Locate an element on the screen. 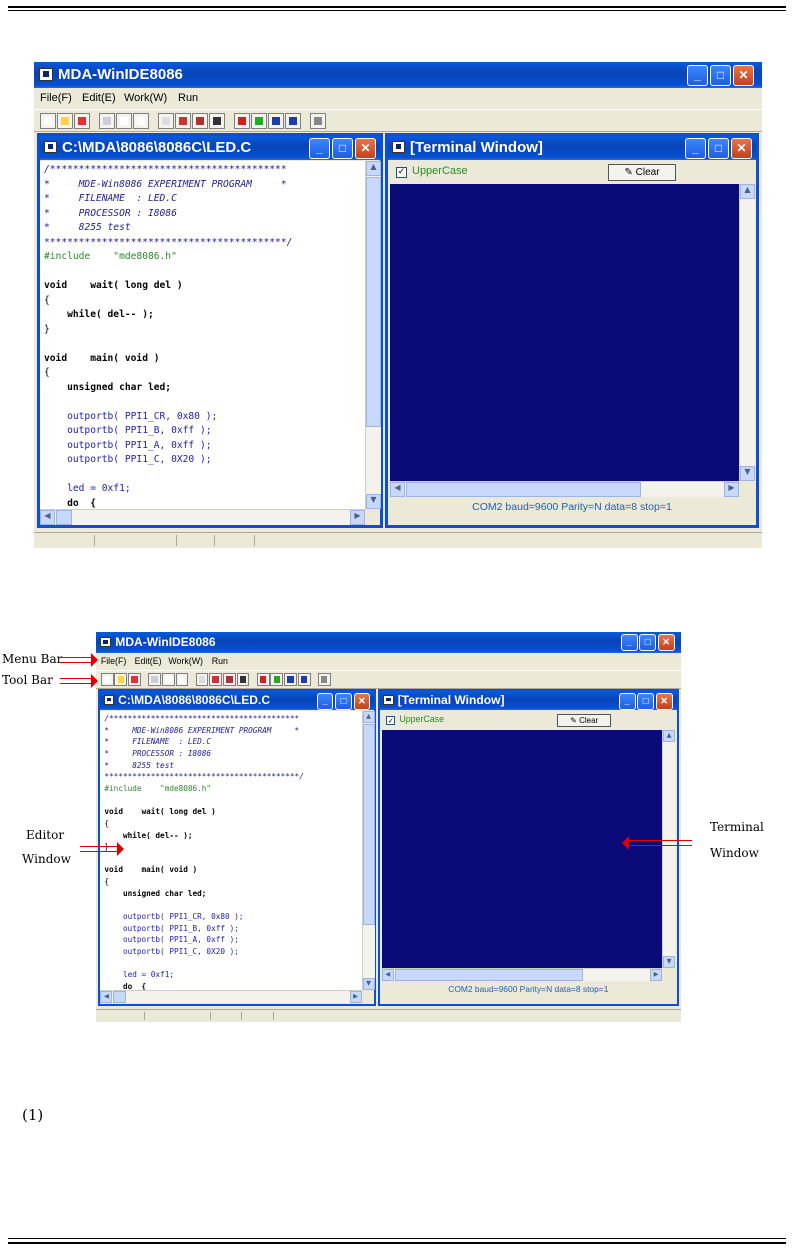 This screenshot has height=1250, width=794. tool-bar is located at coordinates (388, 679).